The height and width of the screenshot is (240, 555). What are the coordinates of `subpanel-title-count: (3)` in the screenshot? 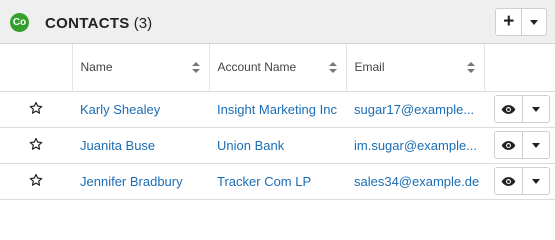 It's located at (143, 23).